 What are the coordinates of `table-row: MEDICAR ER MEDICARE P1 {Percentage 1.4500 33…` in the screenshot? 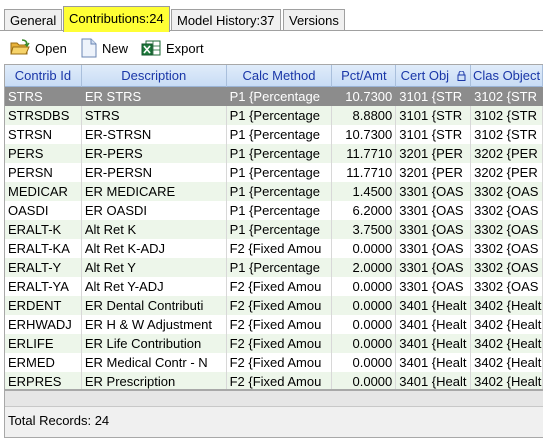 It's located at (274, 191).